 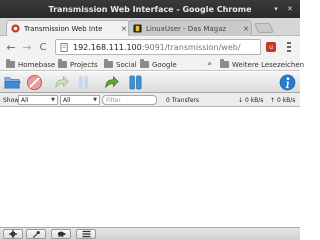 What do you see at coordinates (25, 100) in the screenshot?
I see `state-filter-value: All` at bounding box center [25, 100].